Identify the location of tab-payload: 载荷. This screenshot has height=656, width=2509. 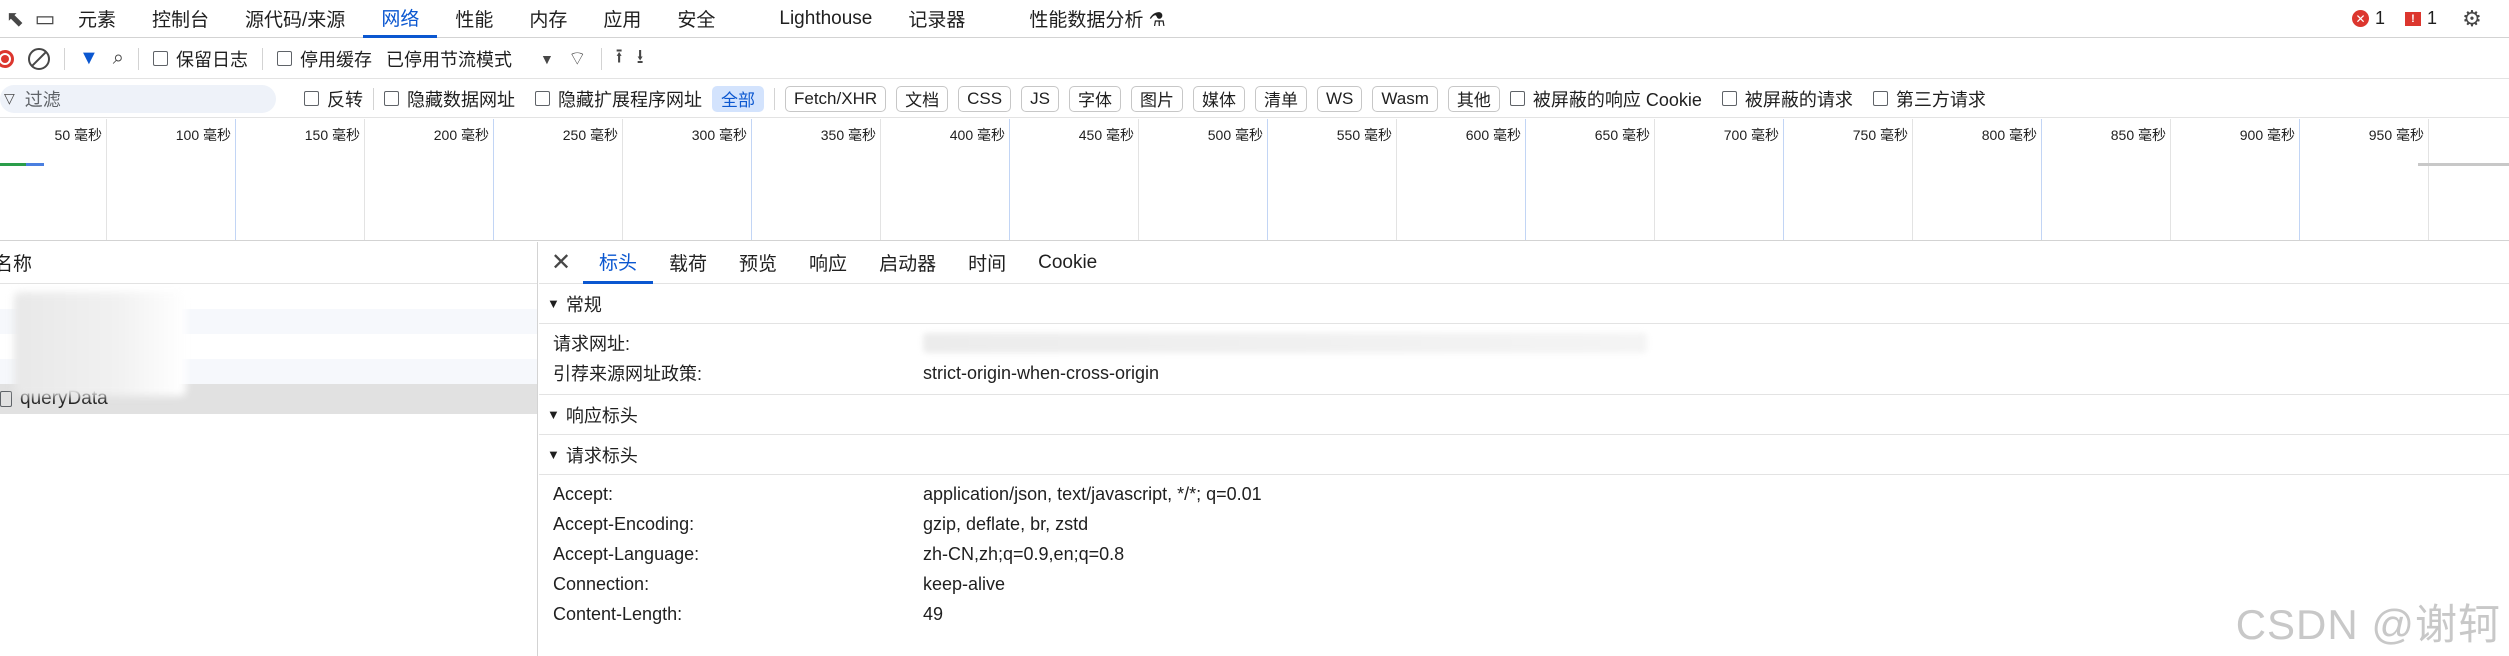
(688, 263).